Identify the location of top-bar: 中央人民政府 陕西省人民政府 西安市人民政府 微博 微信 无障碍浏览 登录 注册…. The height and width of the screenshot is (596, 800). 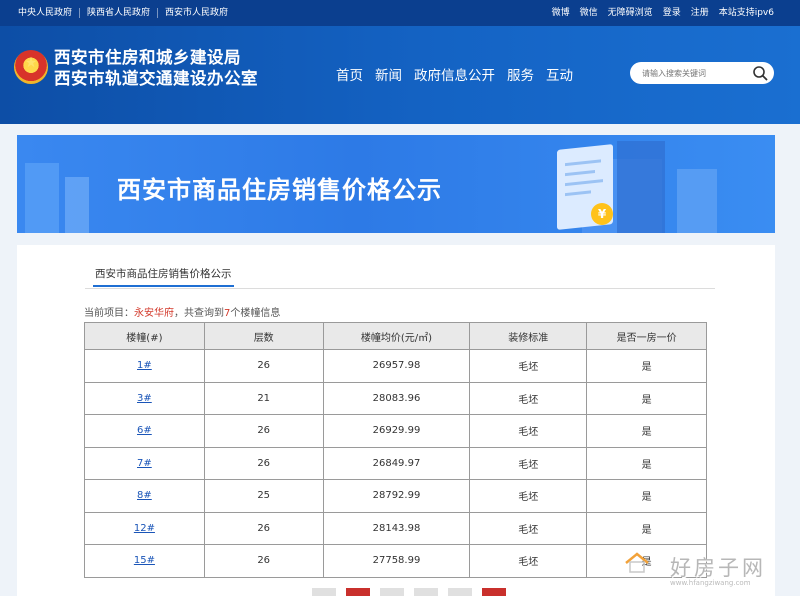
(400, 13).